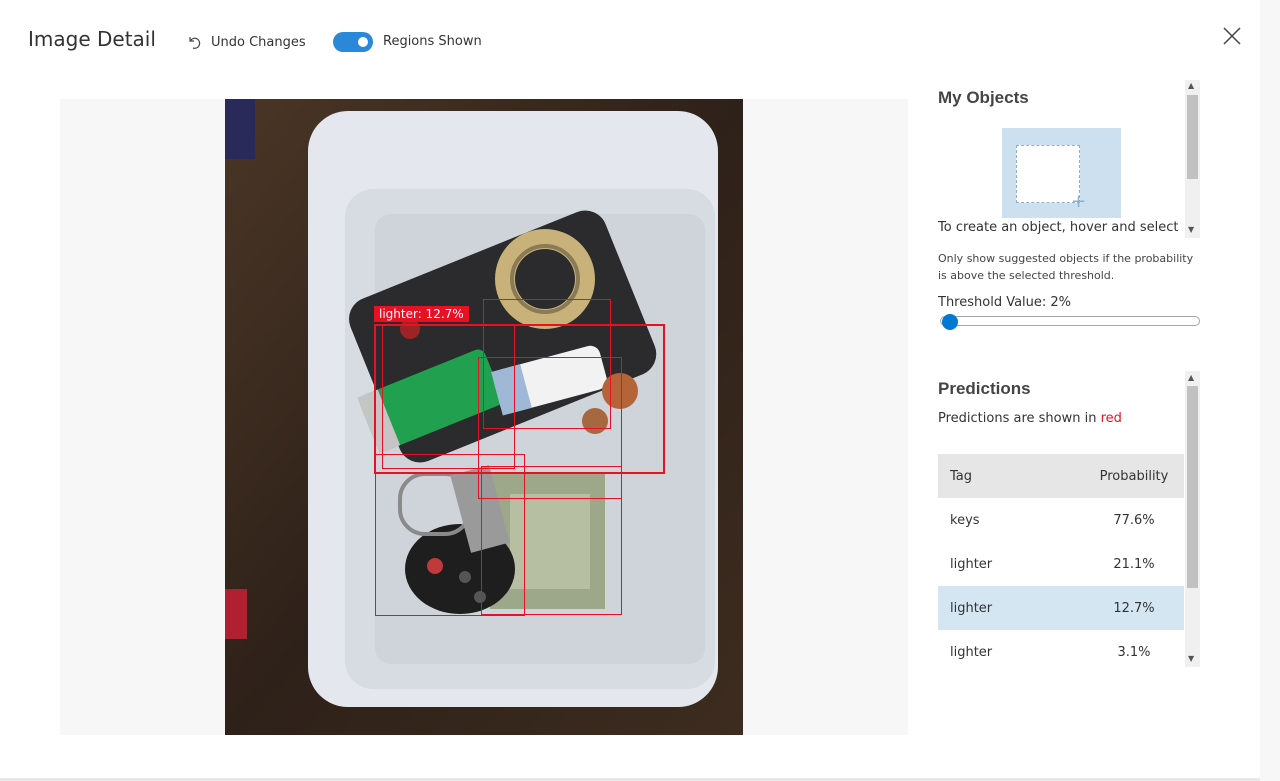 The image size is (1280, 781). What do you see at coordinates (519, 399) in the screenshot?
I see `selected-prediction-region` at bounding box center [519, 399].